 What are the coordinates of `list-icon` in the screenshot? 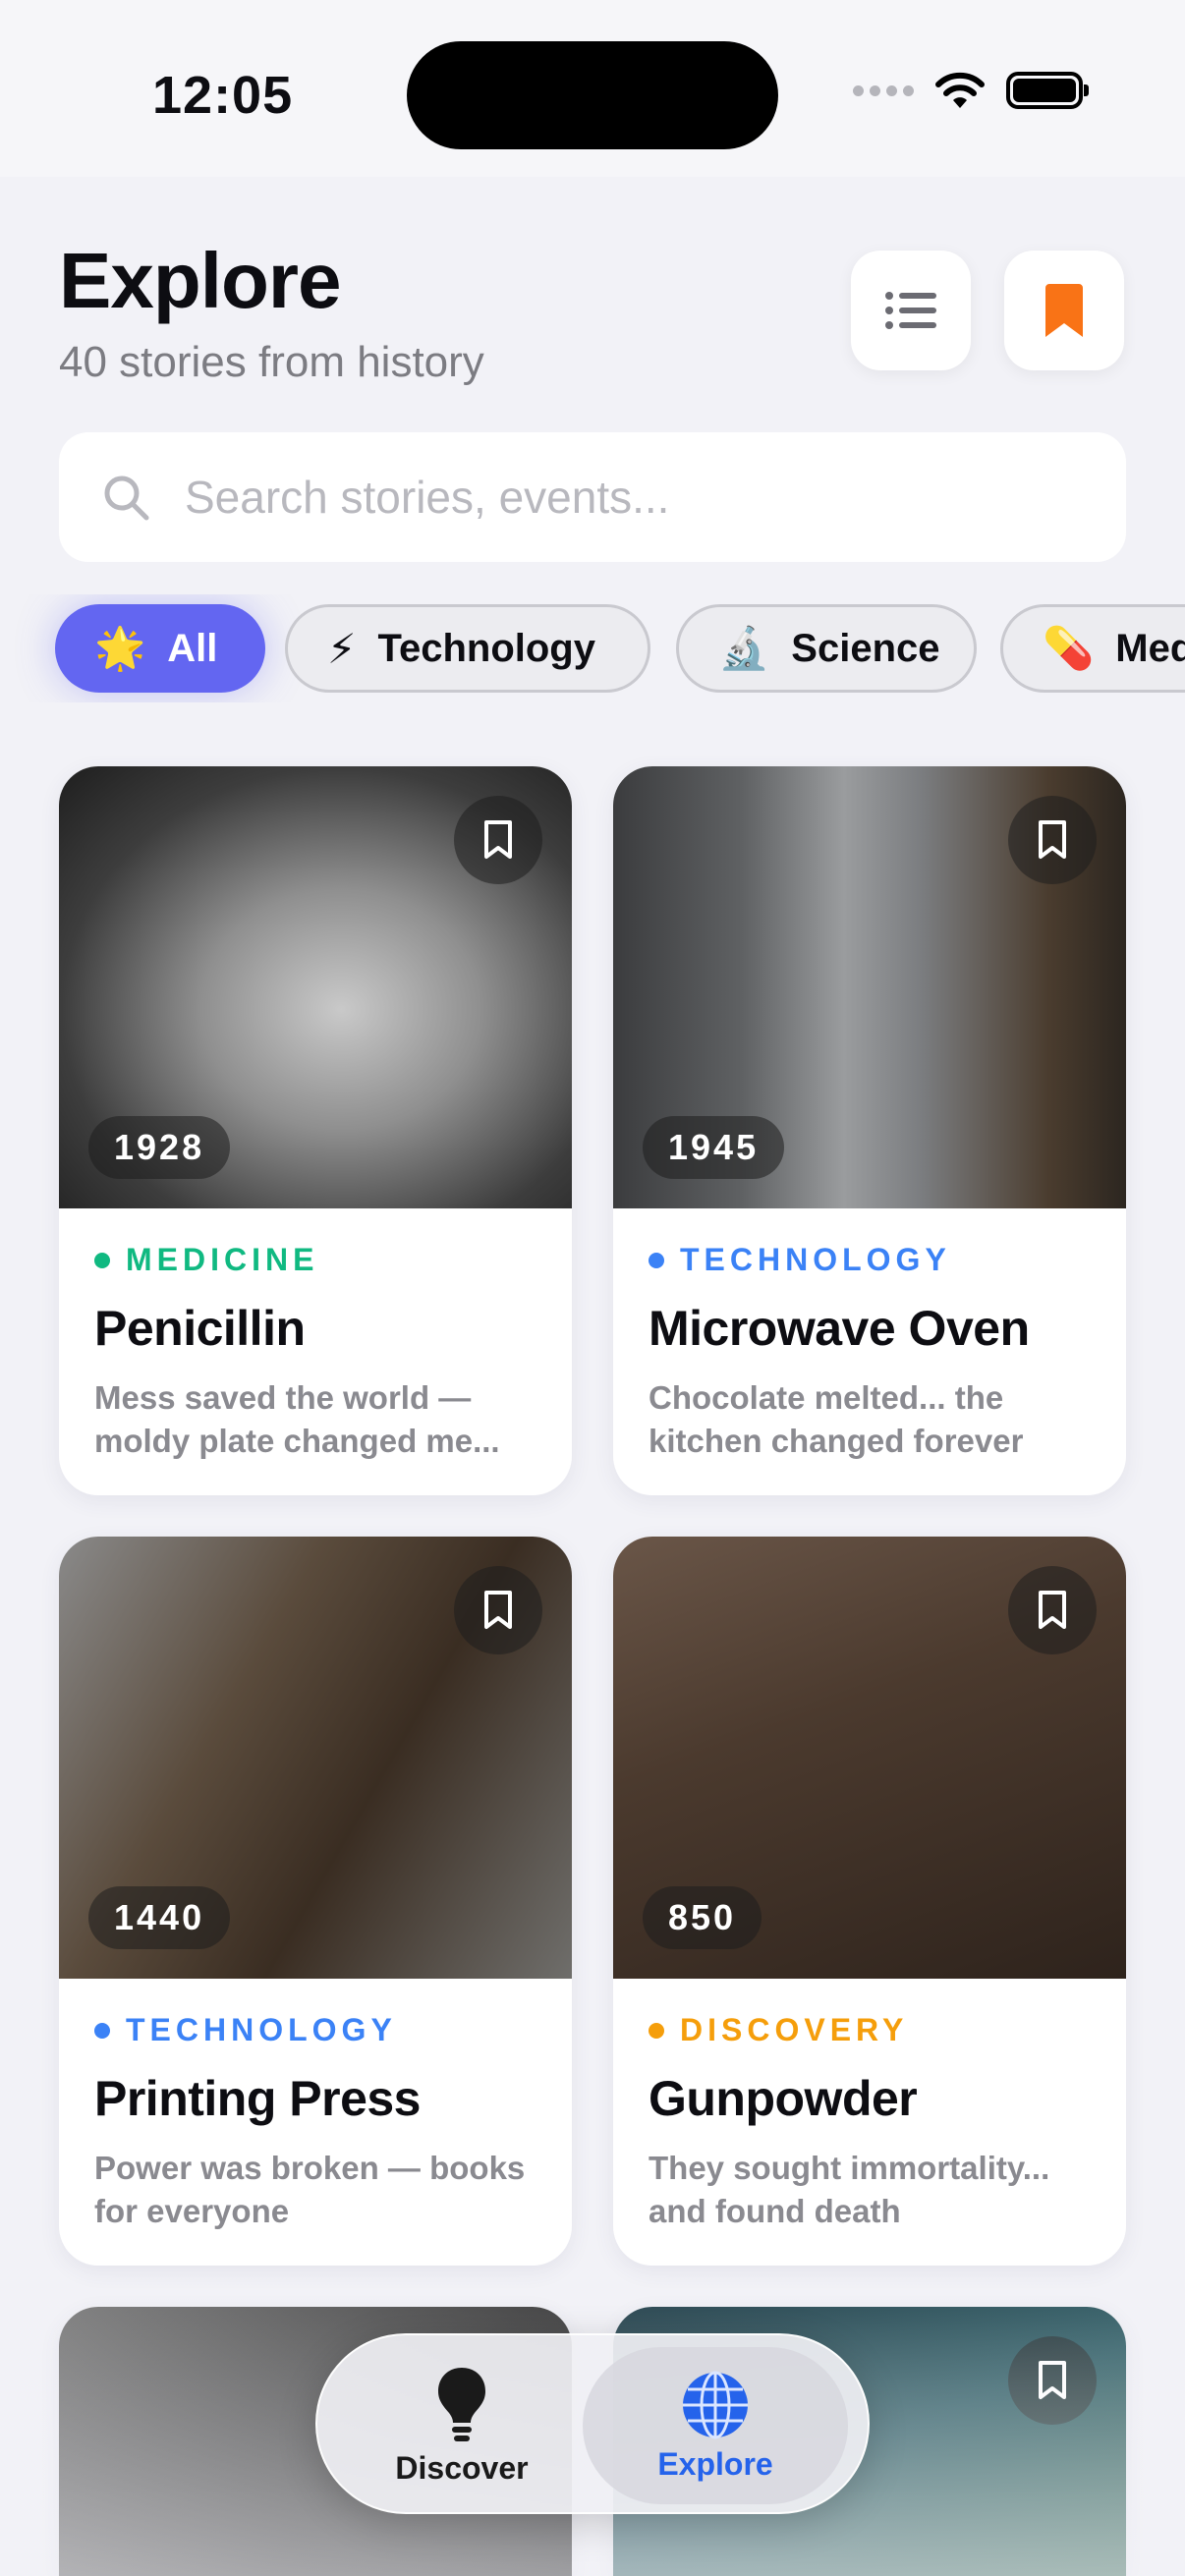 It's located at (911, 310).